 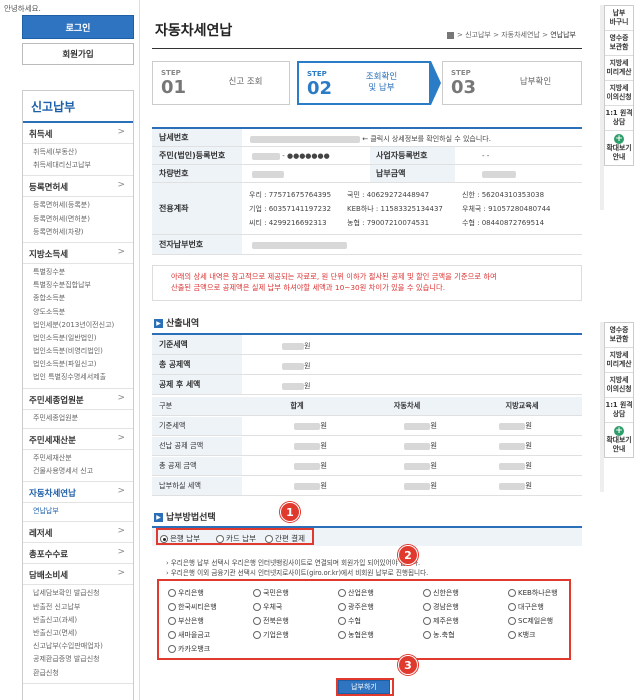 What do you see at coordinates (171, 73) in the screenshot?
I see `step-1-tag: STEP` at bounding box center [171, 73].